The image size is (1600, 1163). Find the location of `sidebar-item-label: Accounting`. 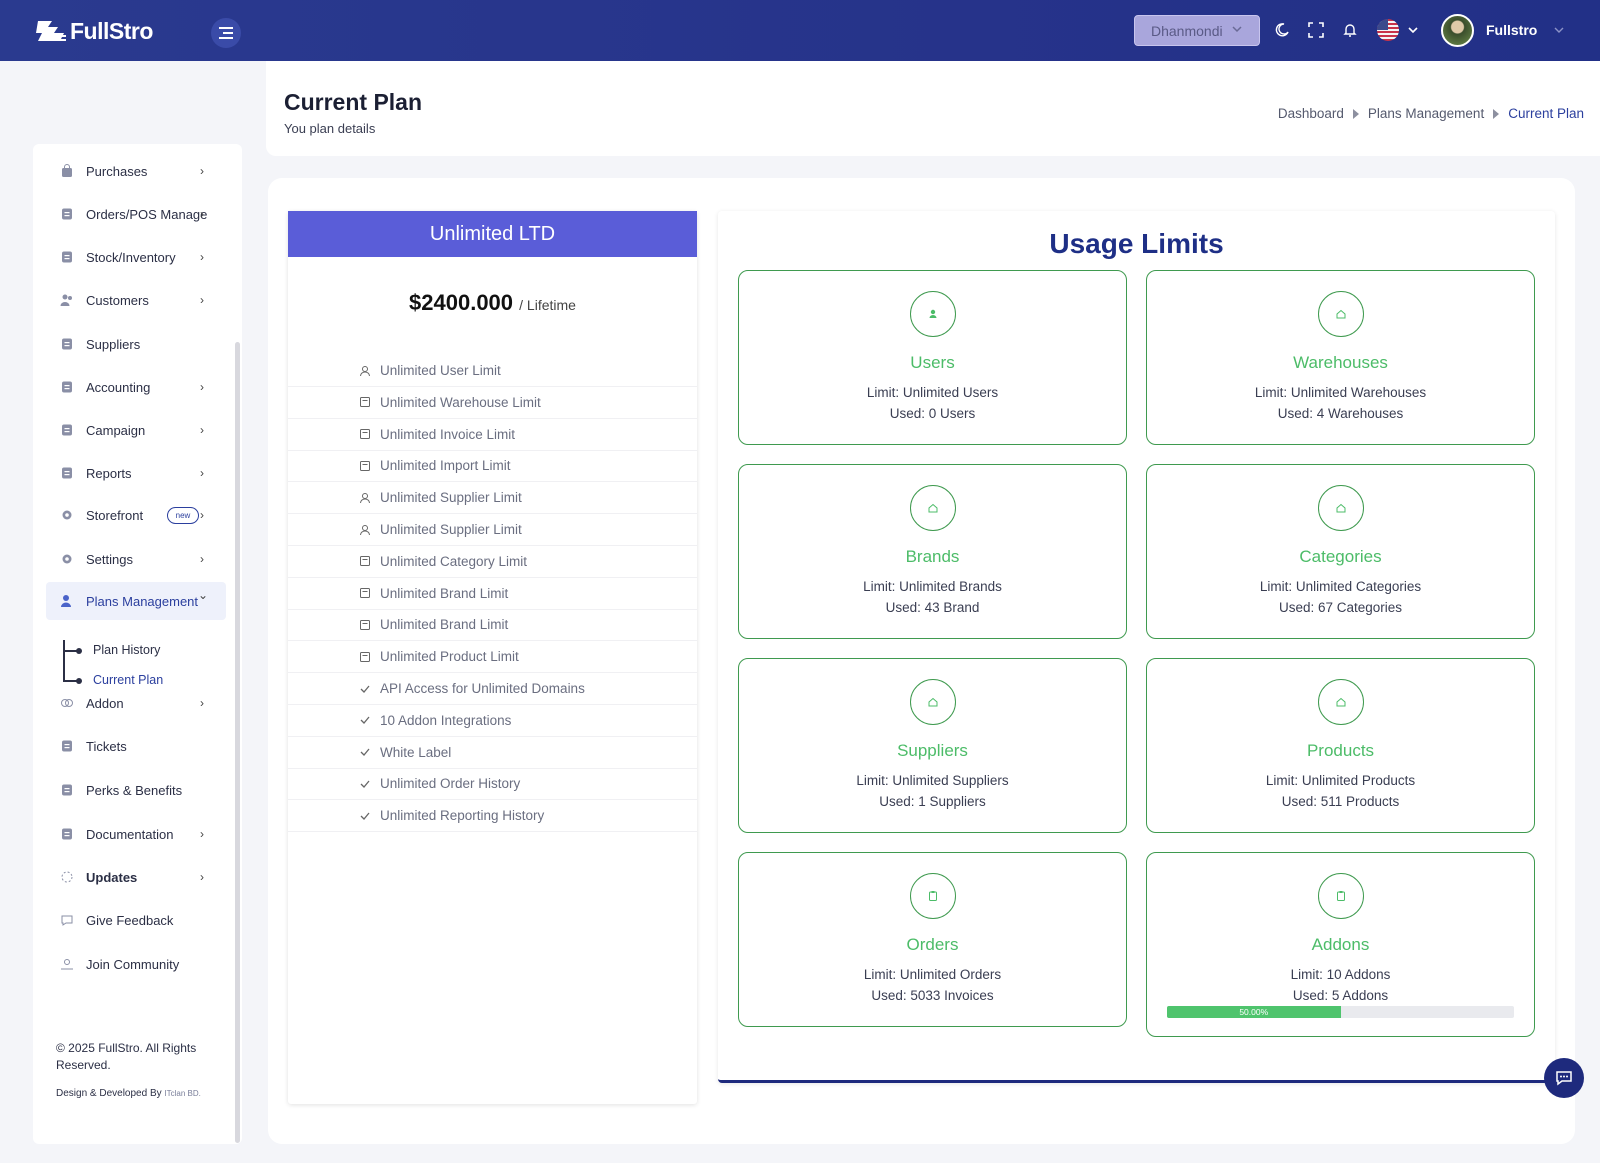

sidebar-item-label: Accounting is located at coordinates (118, 387).